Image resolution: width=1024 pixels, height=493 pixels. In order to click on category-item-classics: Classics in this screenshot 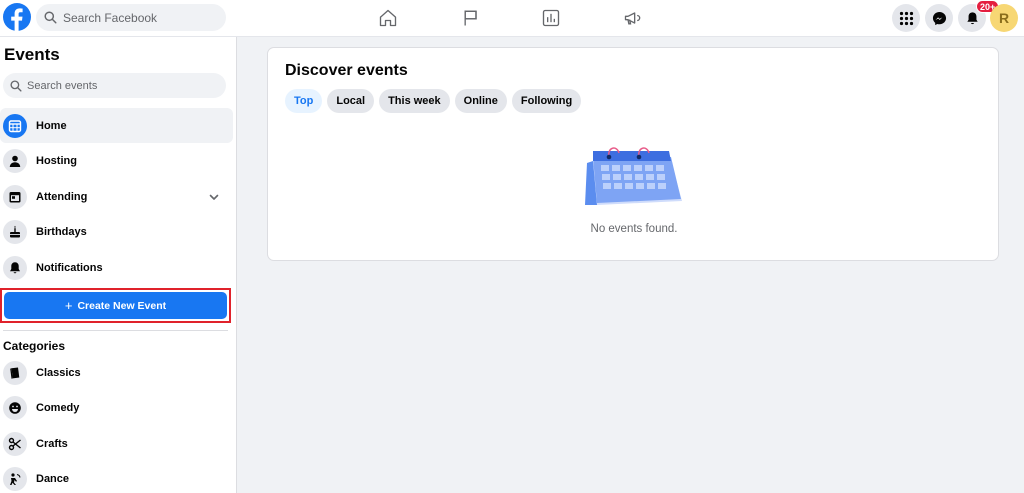, I will do `click(116, 372)`.